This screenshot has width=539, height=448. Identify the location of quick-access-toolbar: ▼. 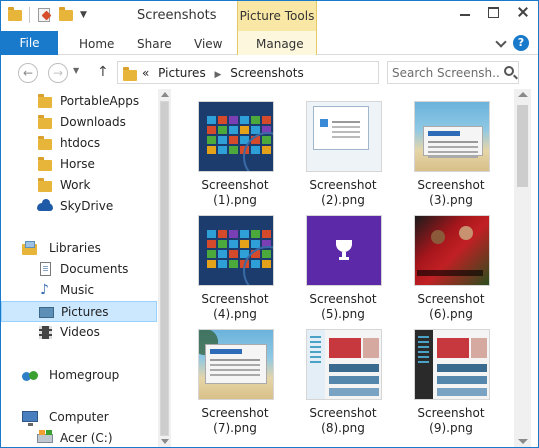
(51, 15).